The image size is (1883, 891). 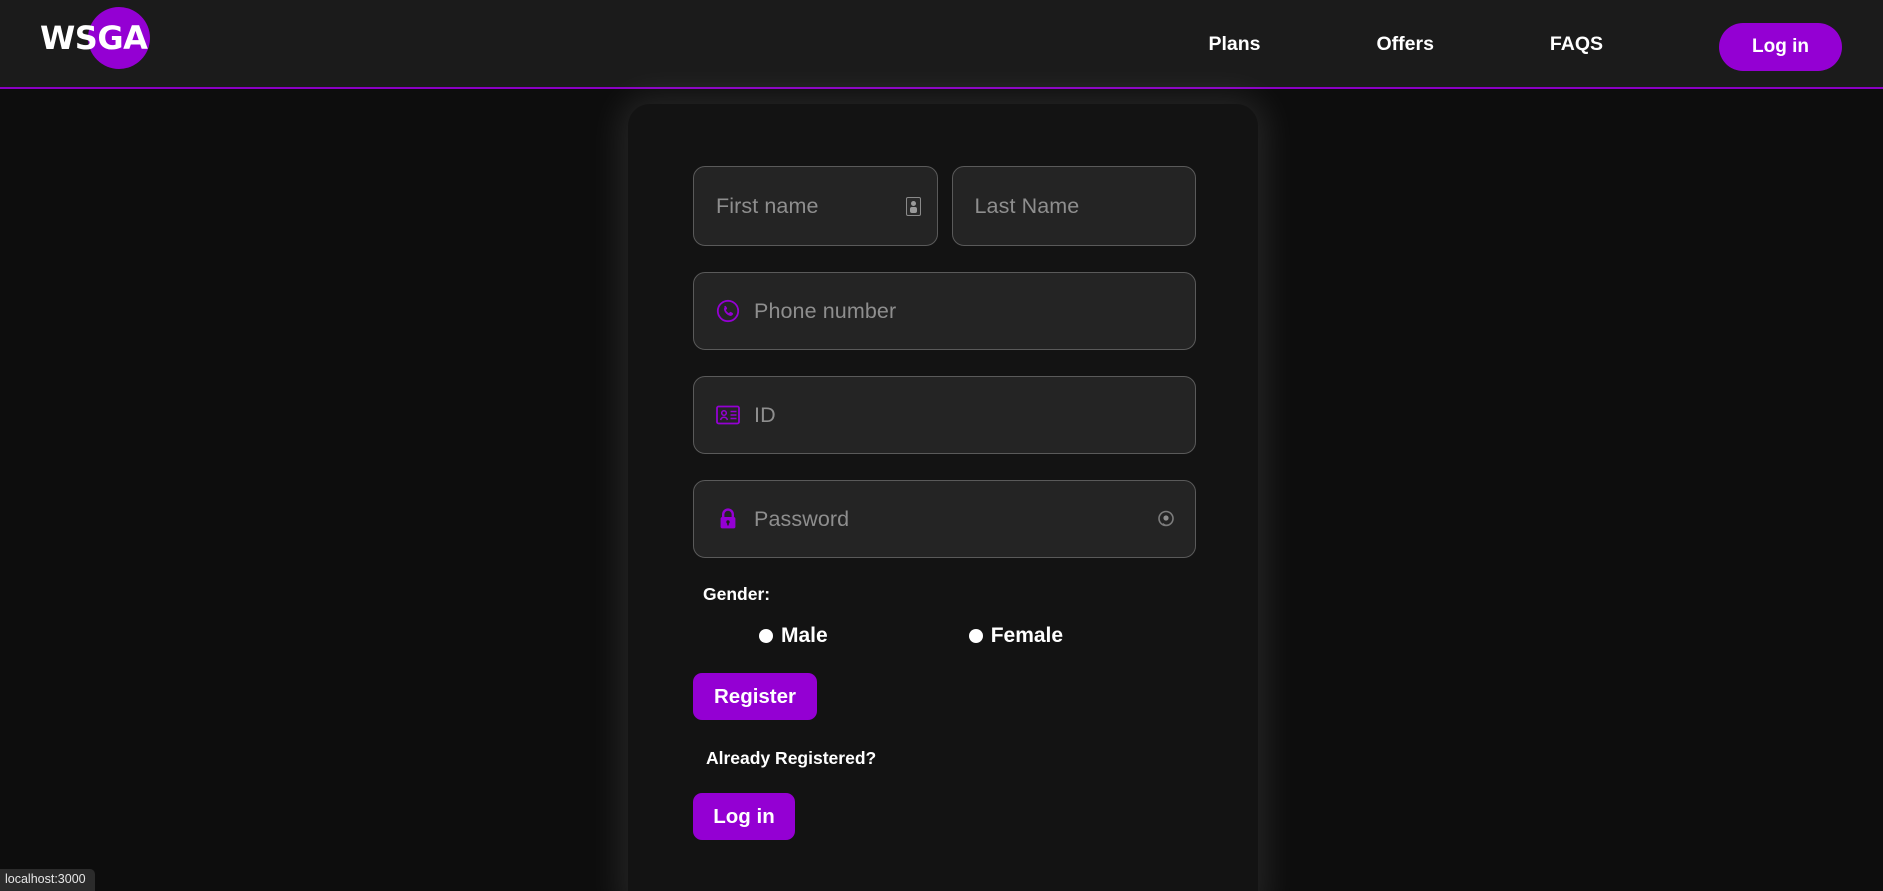 I want to click on password-placeholder: Password, so click(x=802, y=518).